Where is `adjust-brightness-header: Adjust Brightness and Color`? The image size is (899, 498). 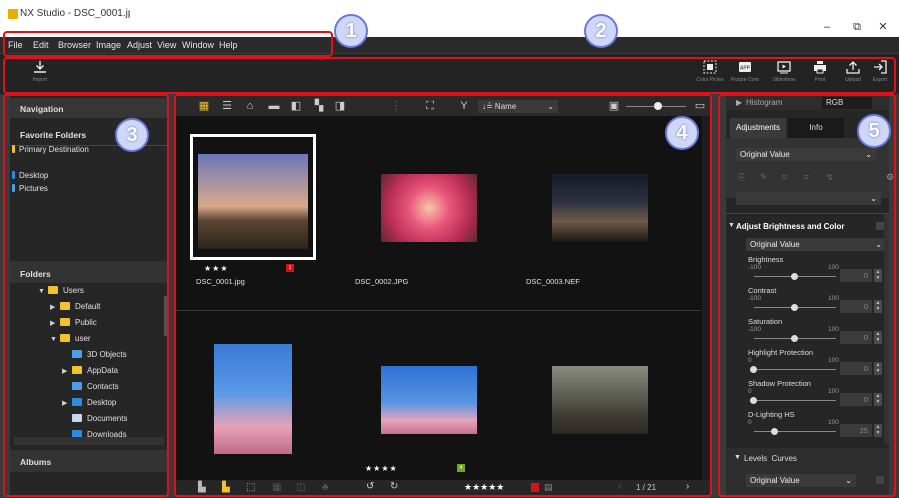 adjust-brightness-header: Adjust Brightness and Color is located at coordinates (790, 226).